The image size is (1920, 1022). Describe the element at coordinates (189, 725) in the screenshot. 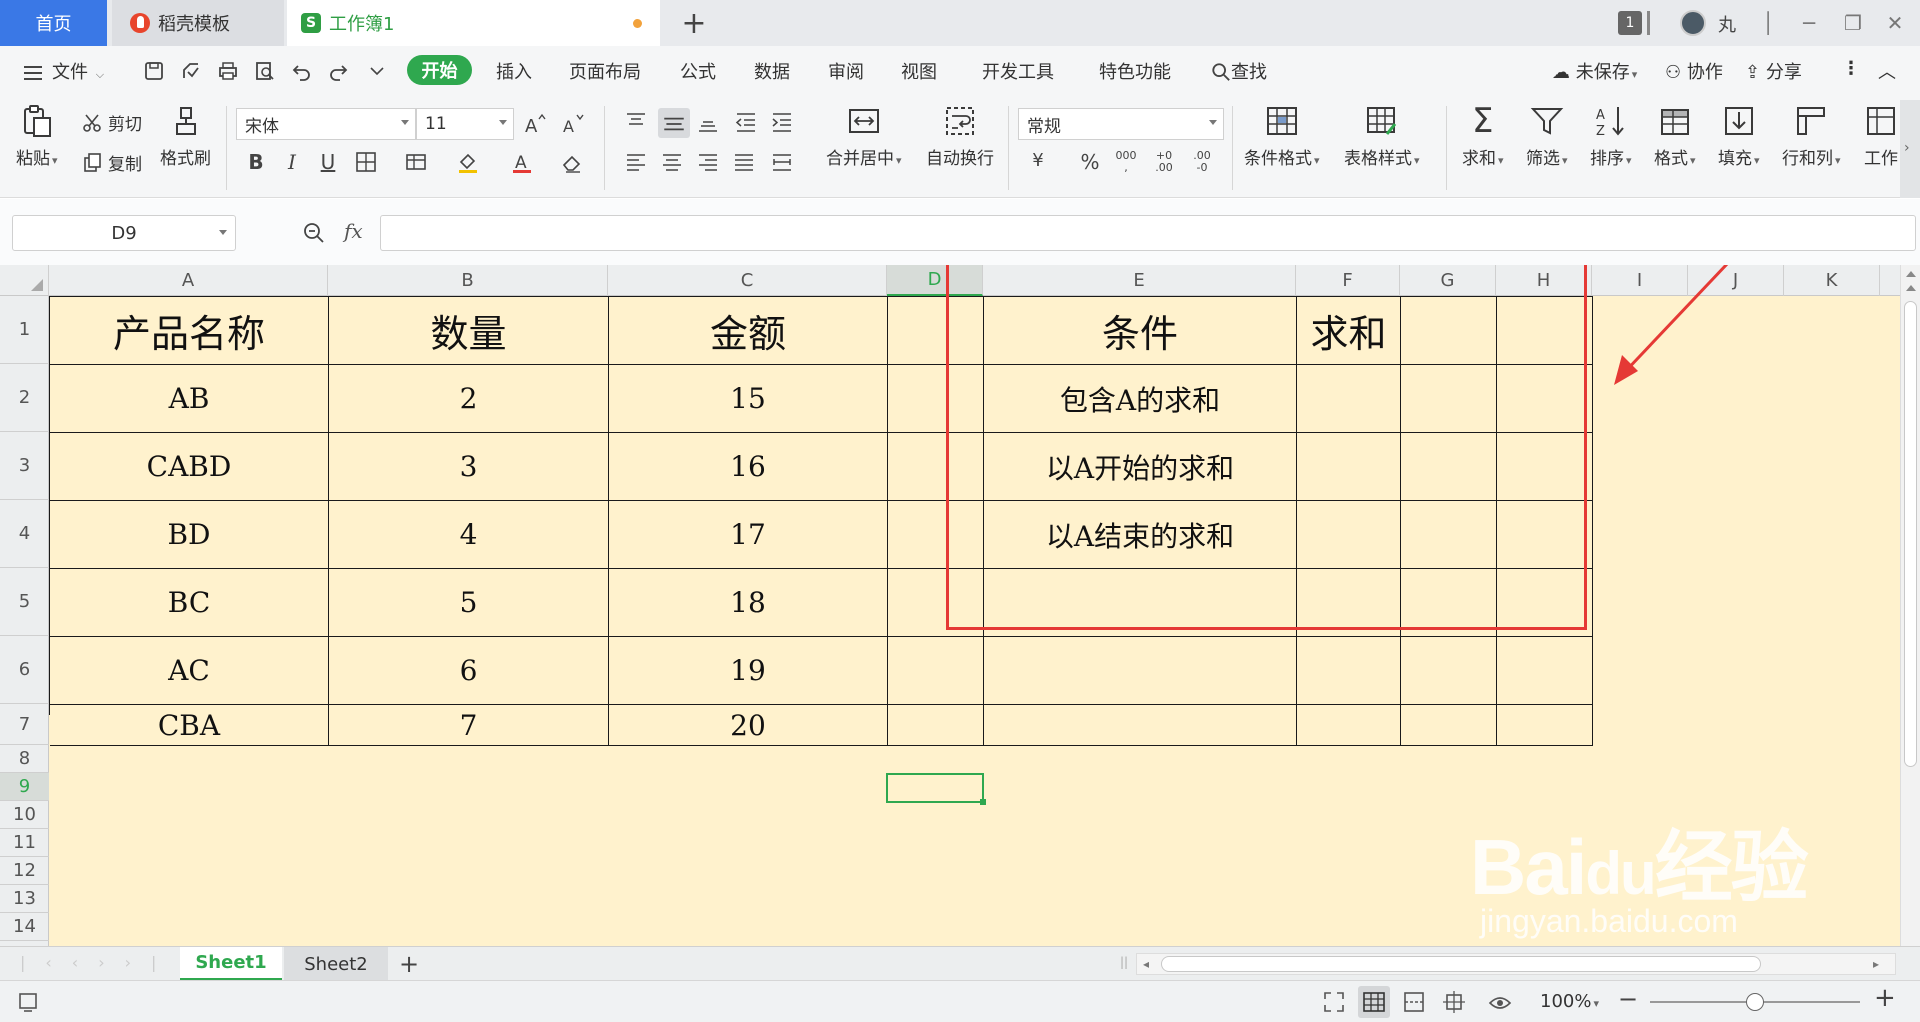

I see `table-cell: CBA` at that location.